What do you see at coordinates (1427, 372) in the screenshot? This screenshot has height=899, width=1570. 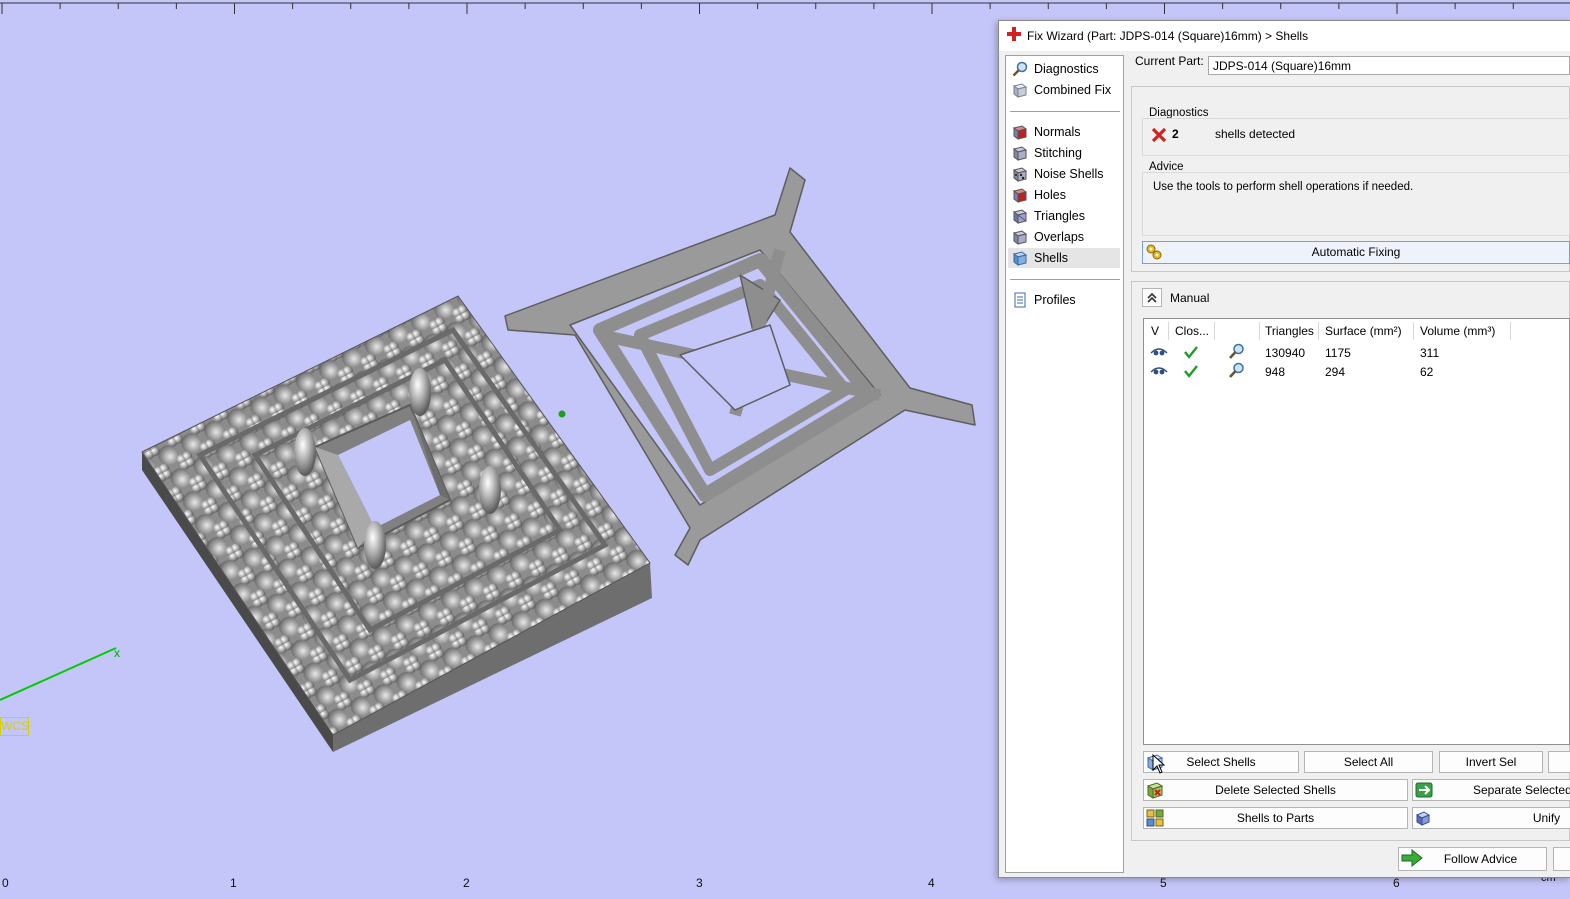 I see `cell-volume: 62` at bounding box center [1427, 372].